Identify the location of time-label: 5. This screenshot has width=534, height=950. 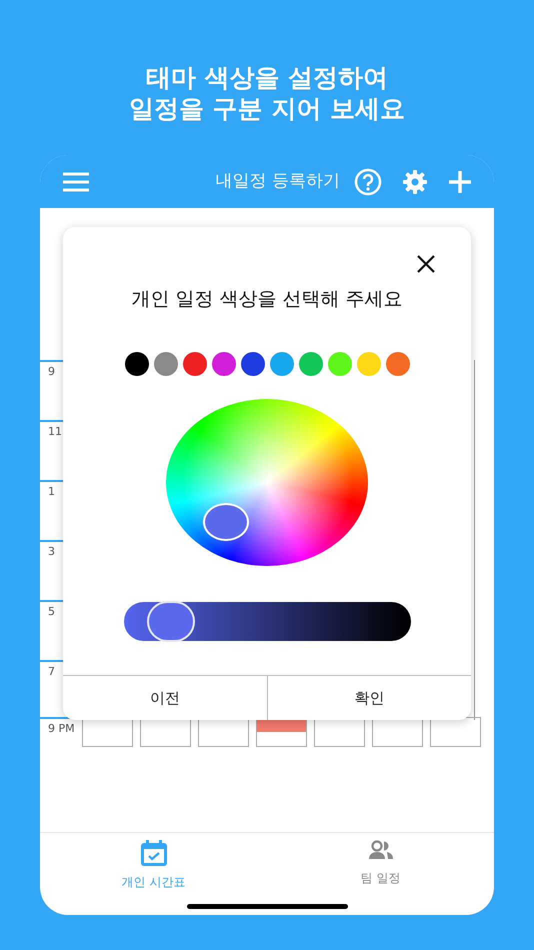
(51, 612).